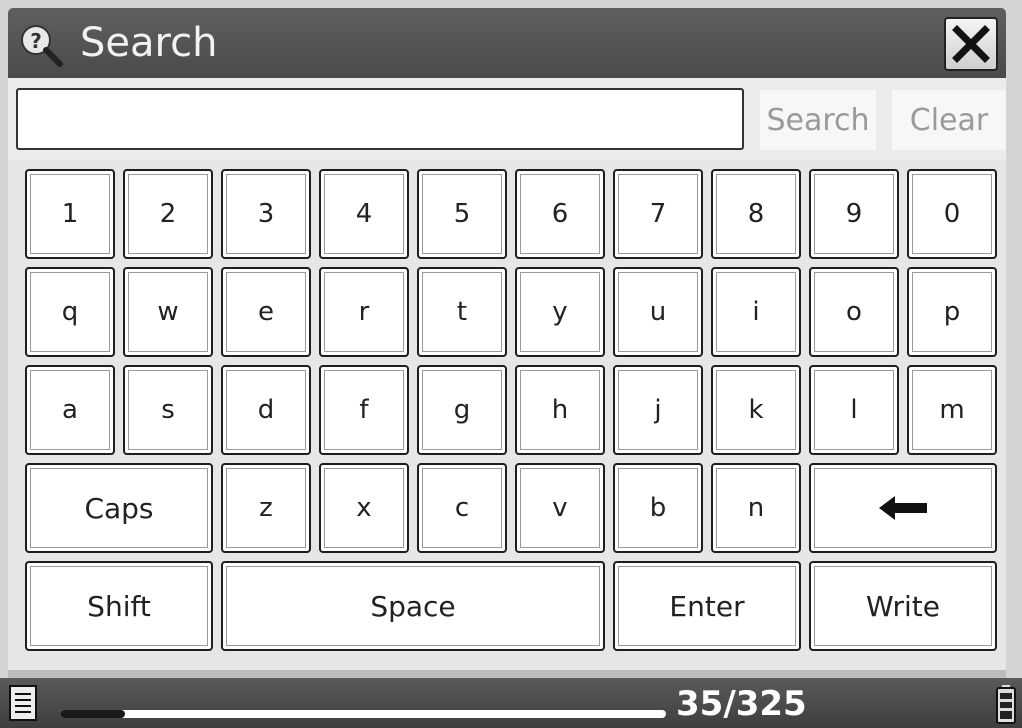 The image size is (1022, 728). I want to click on key-t: t, so click(462, 312).